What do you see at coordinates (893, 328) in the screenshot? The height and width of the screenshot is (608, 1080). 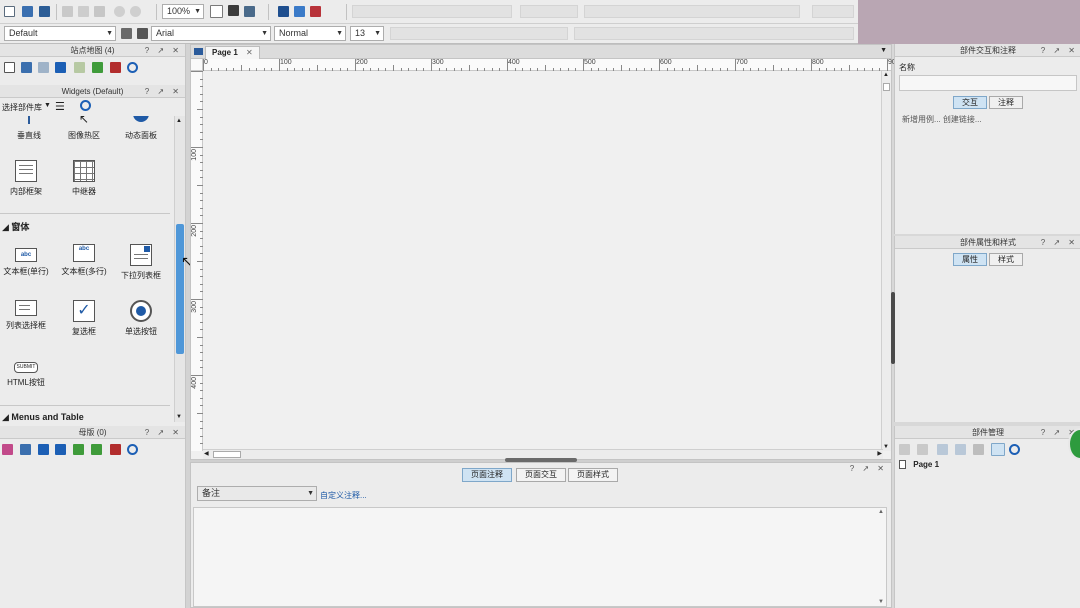 I see `right-splitter-grip` at bounding box center [893, 328].